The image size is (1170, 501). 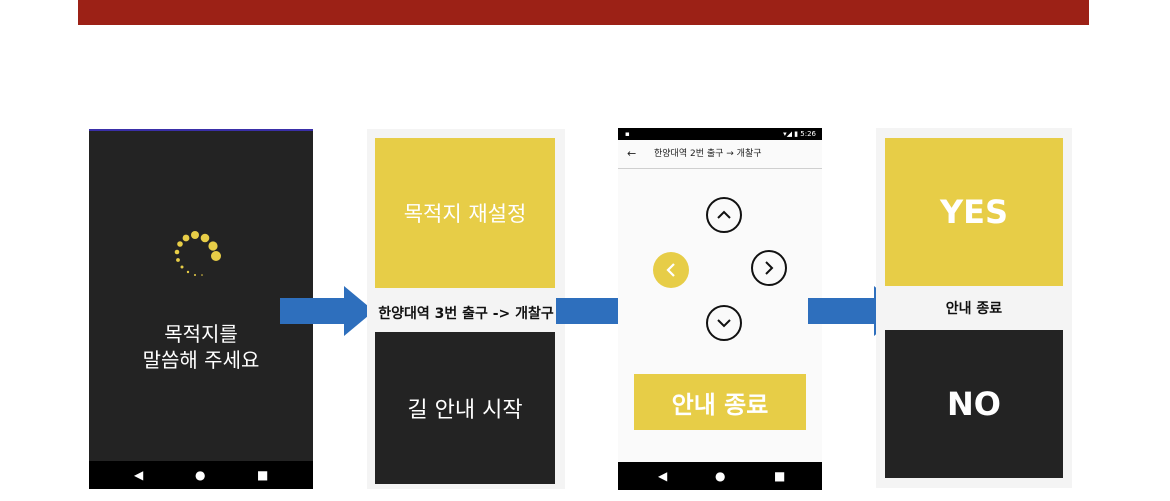 What do you see at coordinates (974, 404) in the screenshot?
I see `no-button: NO` at bounding box center [974, 404].